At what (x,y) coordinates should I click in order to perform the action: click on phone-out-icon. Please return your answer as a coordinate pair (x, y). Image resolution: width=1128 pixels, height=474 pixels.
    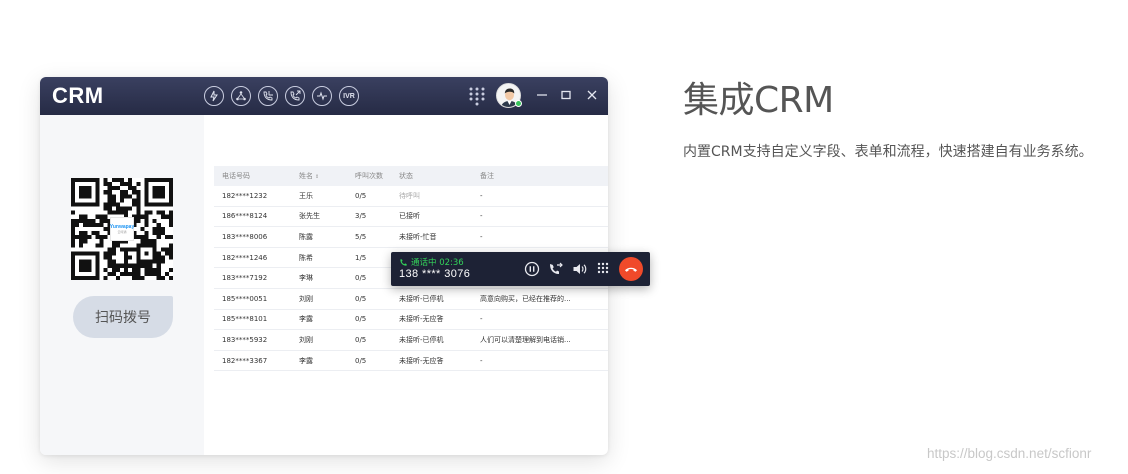
    Looking at the image, I should click on (295, 96).